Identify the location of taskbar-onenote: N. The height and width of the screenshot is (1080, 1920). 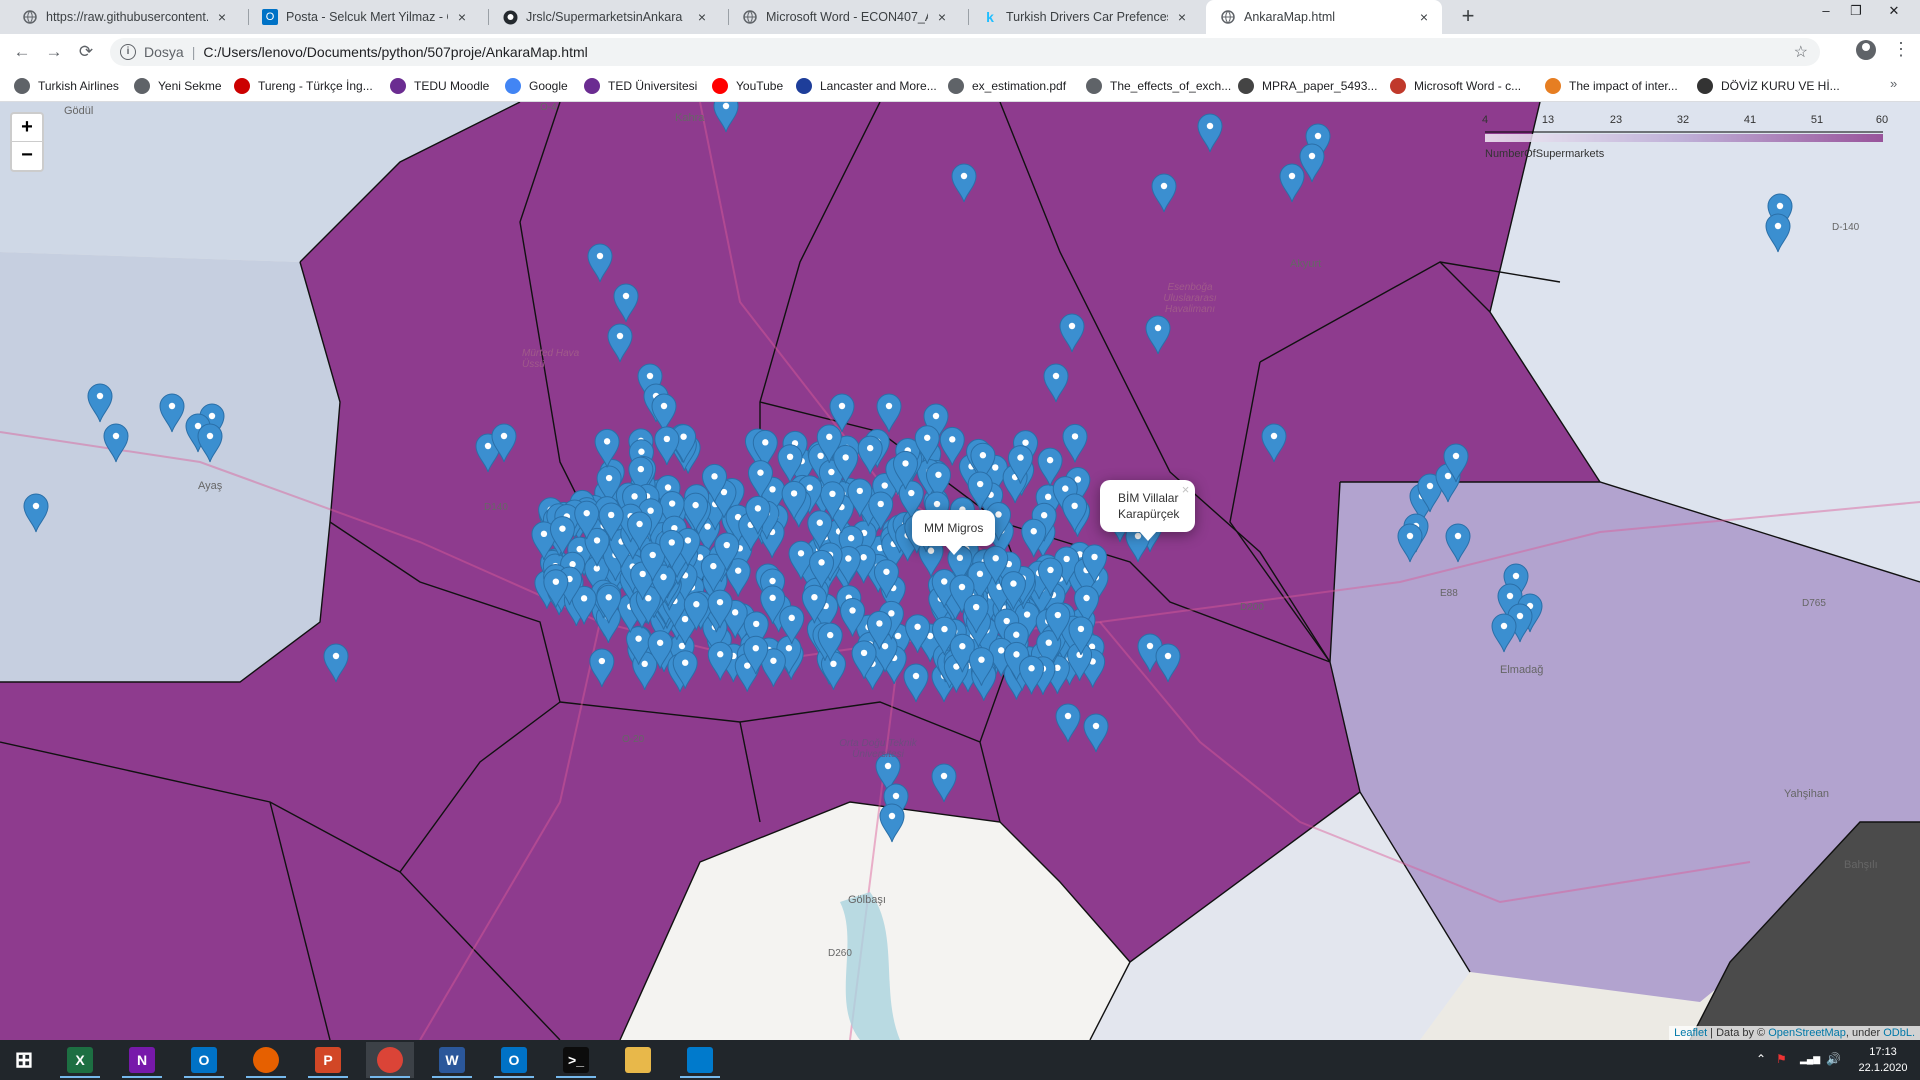
(142, 1060).